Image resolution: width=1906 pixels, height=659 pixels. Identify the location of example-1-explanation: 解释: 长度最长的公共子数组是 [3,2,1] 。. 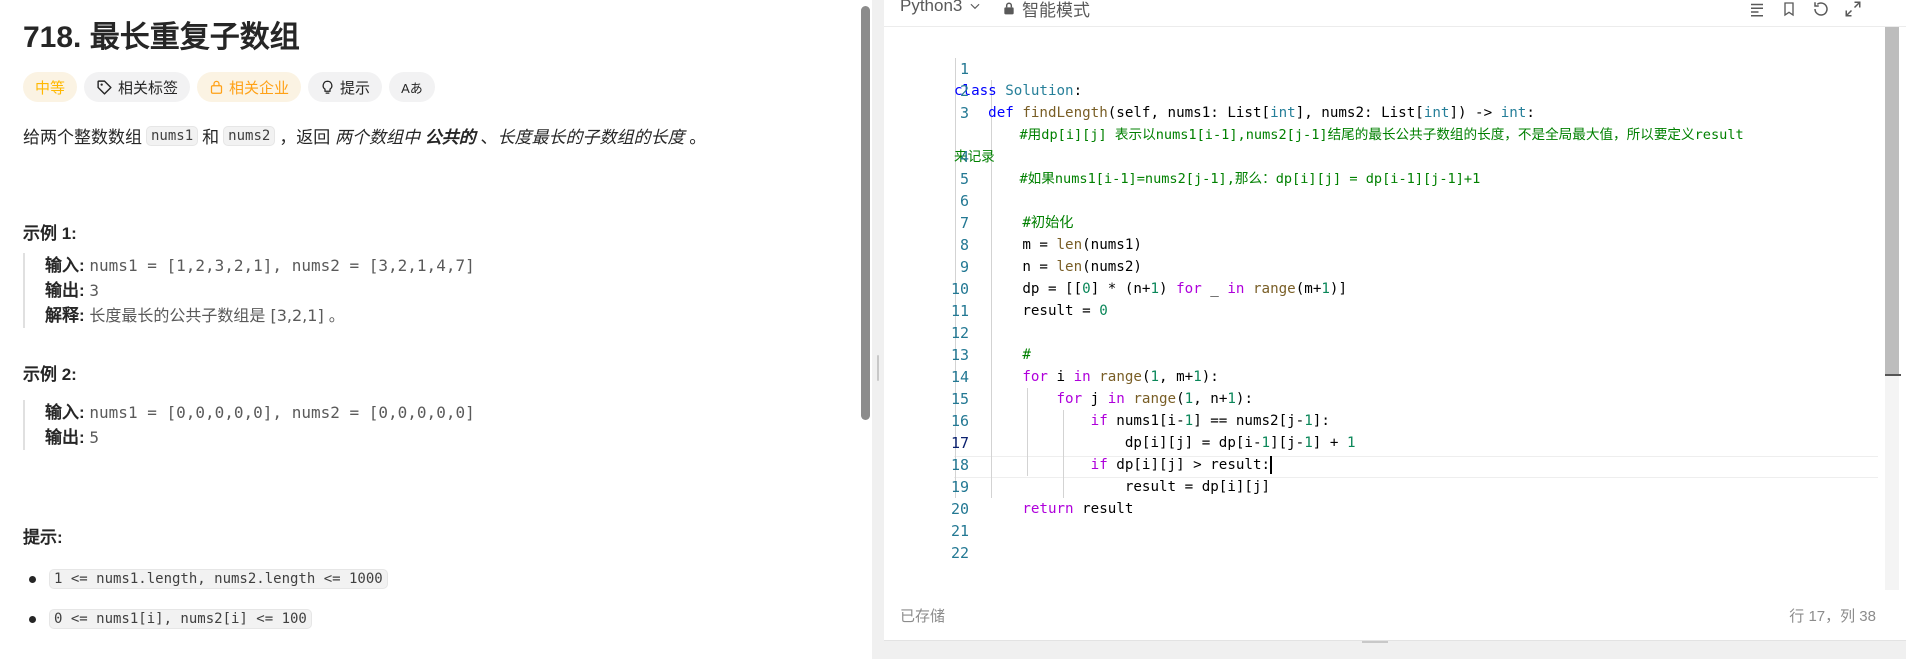
(260, 315).